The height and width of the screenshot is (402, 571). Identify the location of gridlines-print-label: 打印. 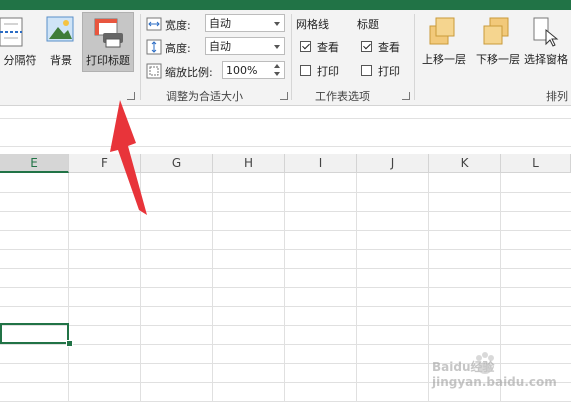
(328, 71).